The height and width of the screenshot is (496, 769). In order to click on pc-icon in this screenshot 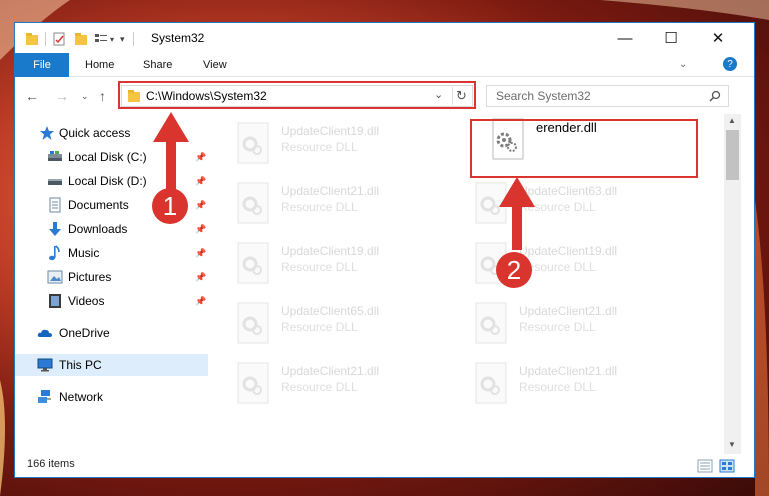, I will do `click(45, 365)`.